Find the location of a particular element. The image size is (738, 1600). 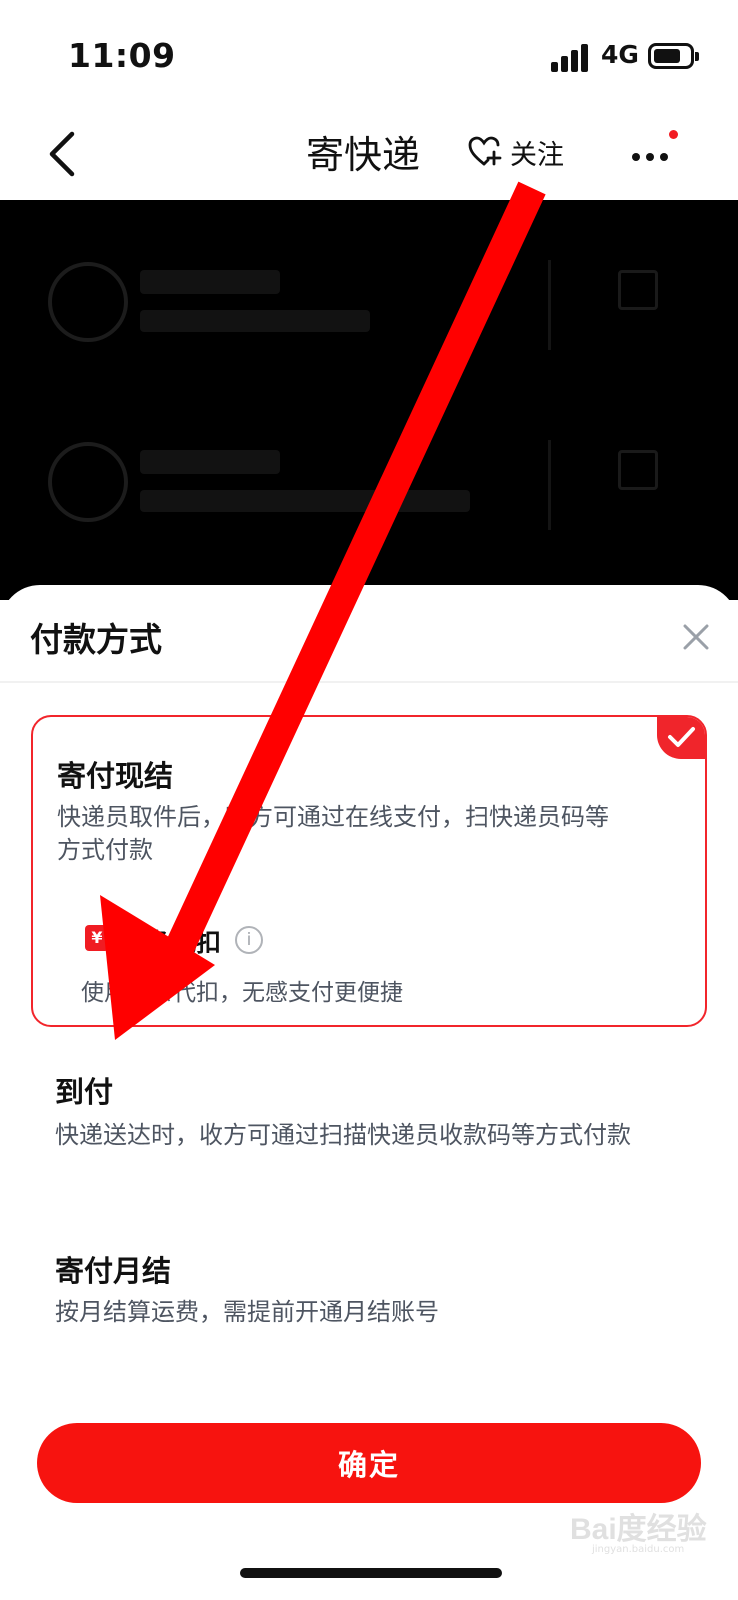

home-indicator is located at coordinates (371, 1573).